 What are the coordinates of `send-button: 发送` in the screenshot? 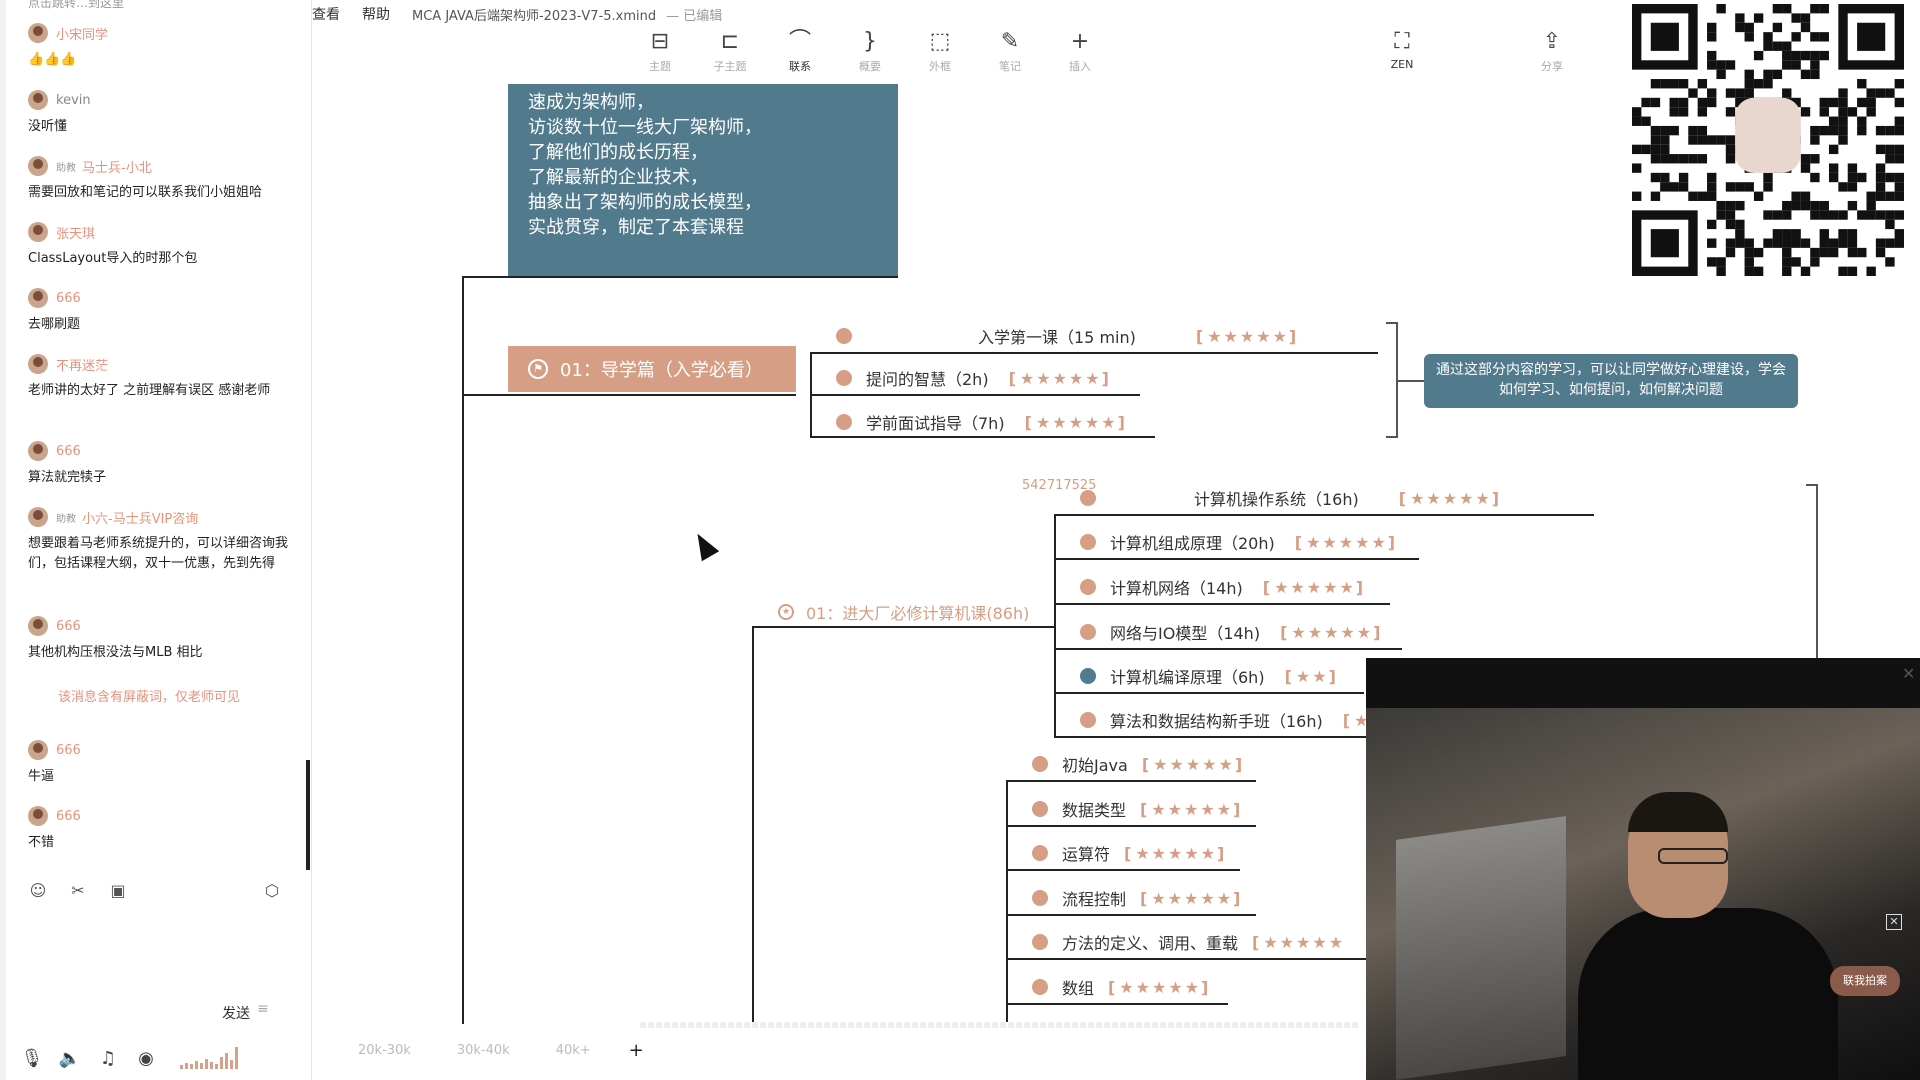 It's located at (236, 1013).